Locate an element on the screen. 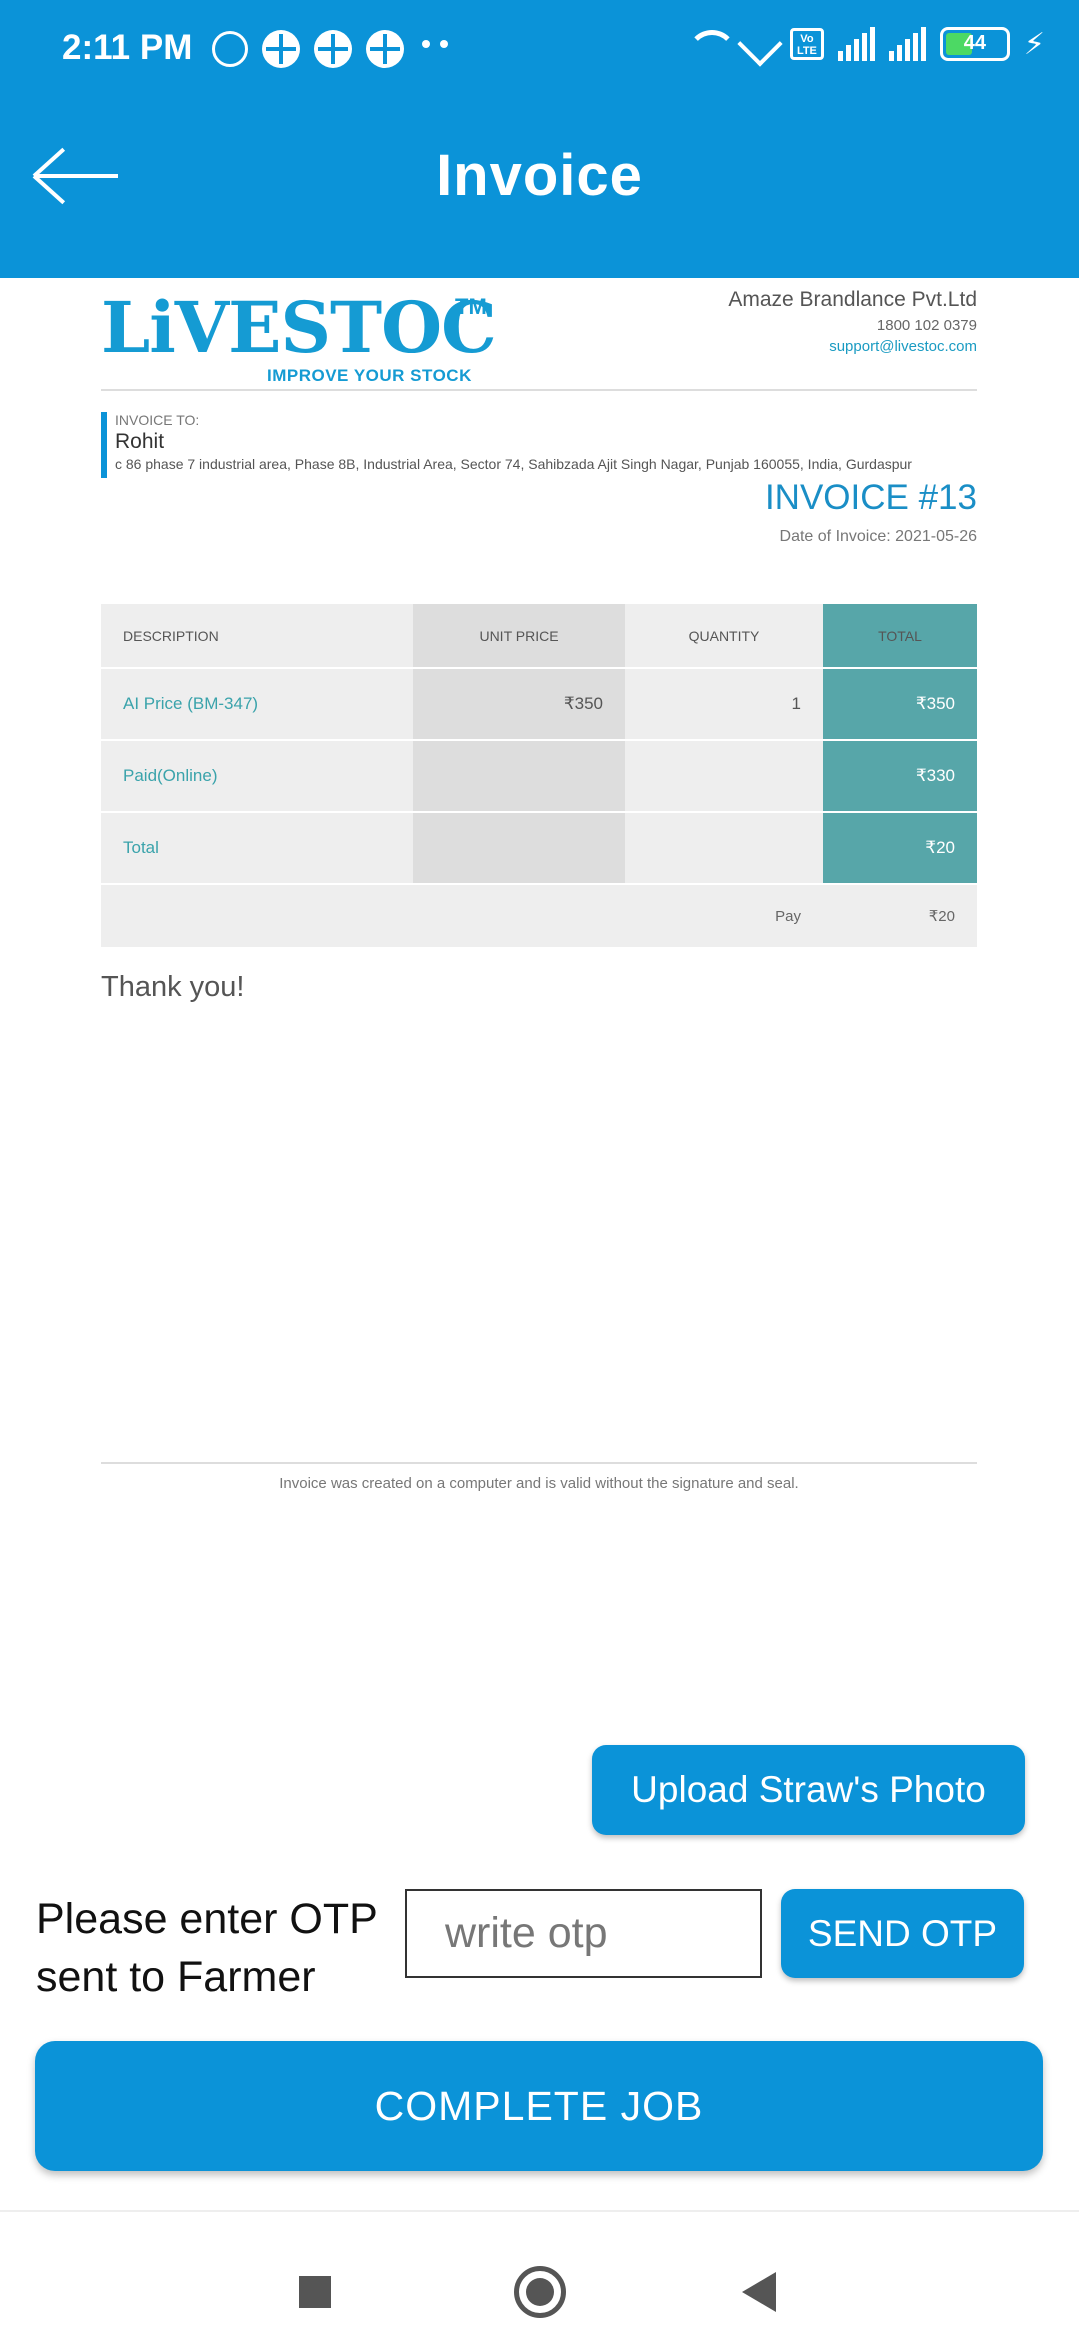 The width and height of the screenshot is (1079, 2340). home-icon is located at coordinates (540, 2292).